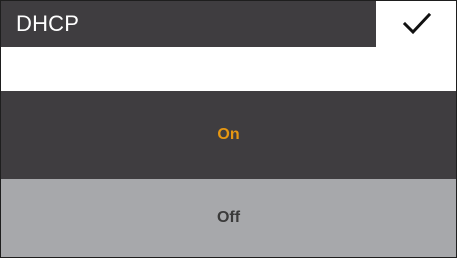  I want to click on dialog-title: DHCP, so click(48, 23).